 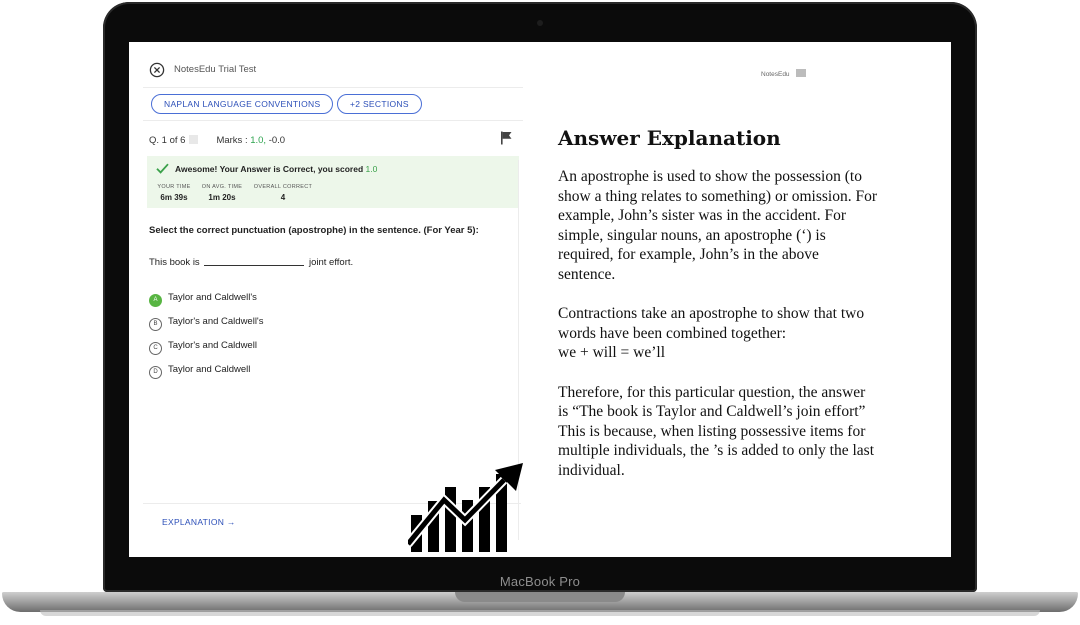 I want to click on arrow-right-icon: →, so click(x=231, y=522).